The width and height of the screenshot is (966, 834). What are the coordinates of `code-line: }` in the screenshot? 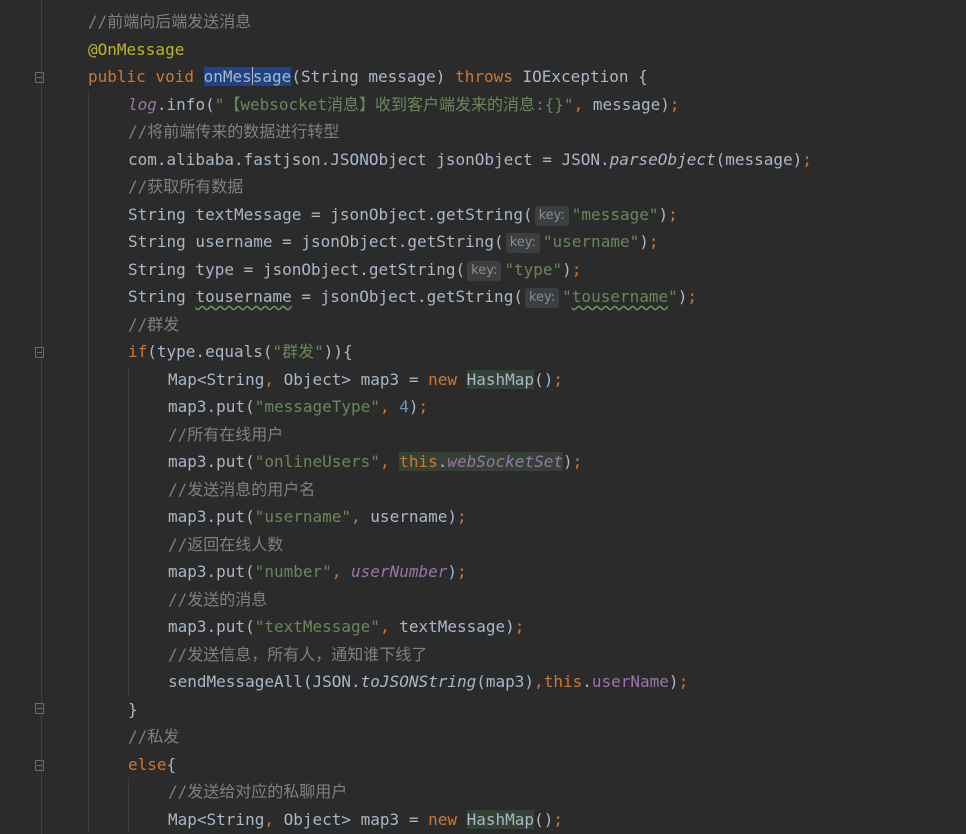 It's located at (507, 709).